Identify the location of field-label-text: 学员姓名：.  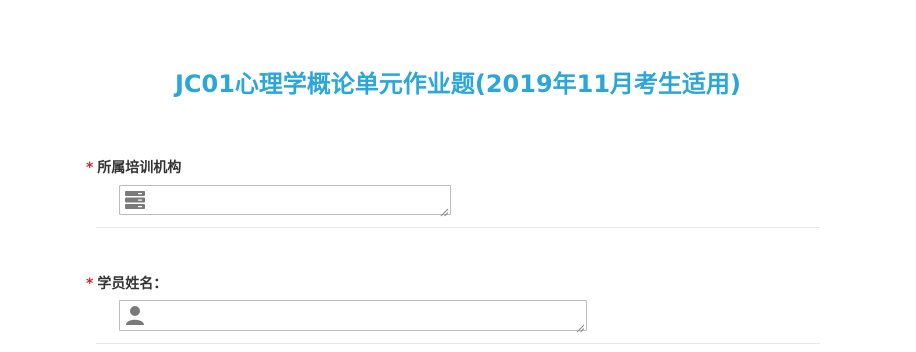
(132, 284).